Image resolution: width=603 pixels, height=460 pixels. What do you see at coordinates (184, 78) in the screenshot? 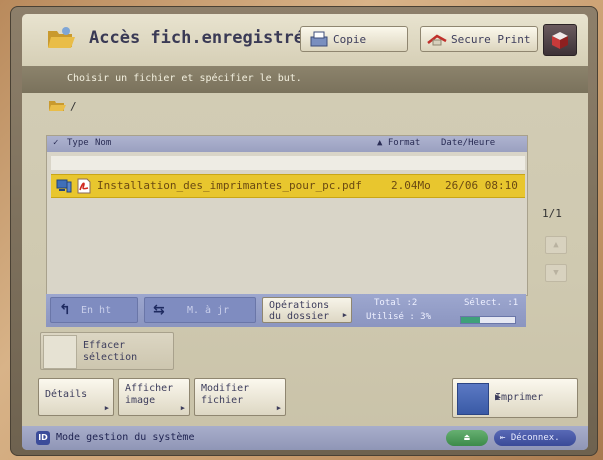
I see `instruction-text: Choisir un fichier et spécifier le but.` at bounding box center [184, 78].